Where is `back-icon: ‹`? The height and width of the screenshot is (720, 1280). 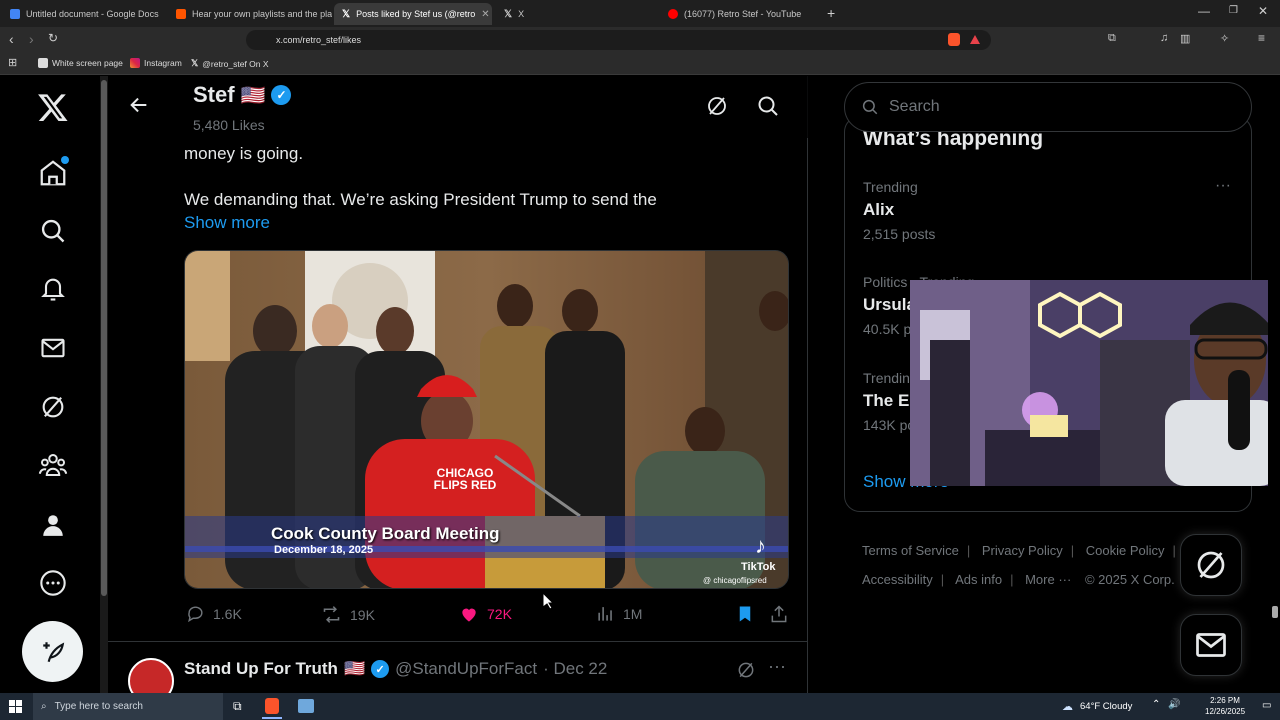 back-icon: ‹ is located at coordinates (11, 39).